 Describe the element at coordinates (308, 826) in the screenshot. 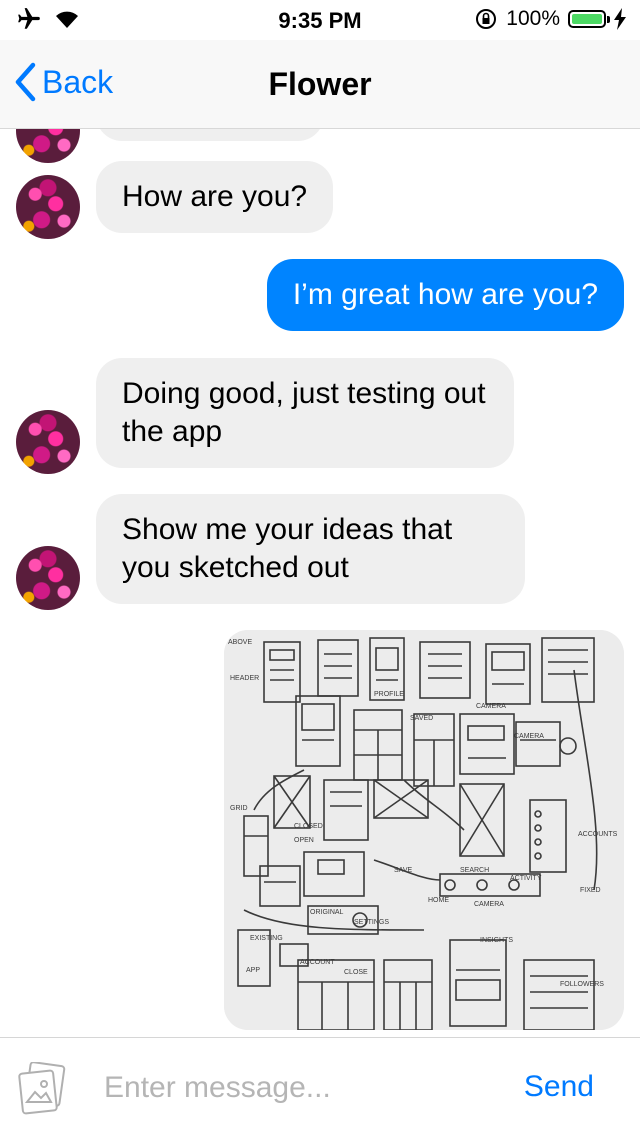

I see `svg-text: CLOSED` at that location.